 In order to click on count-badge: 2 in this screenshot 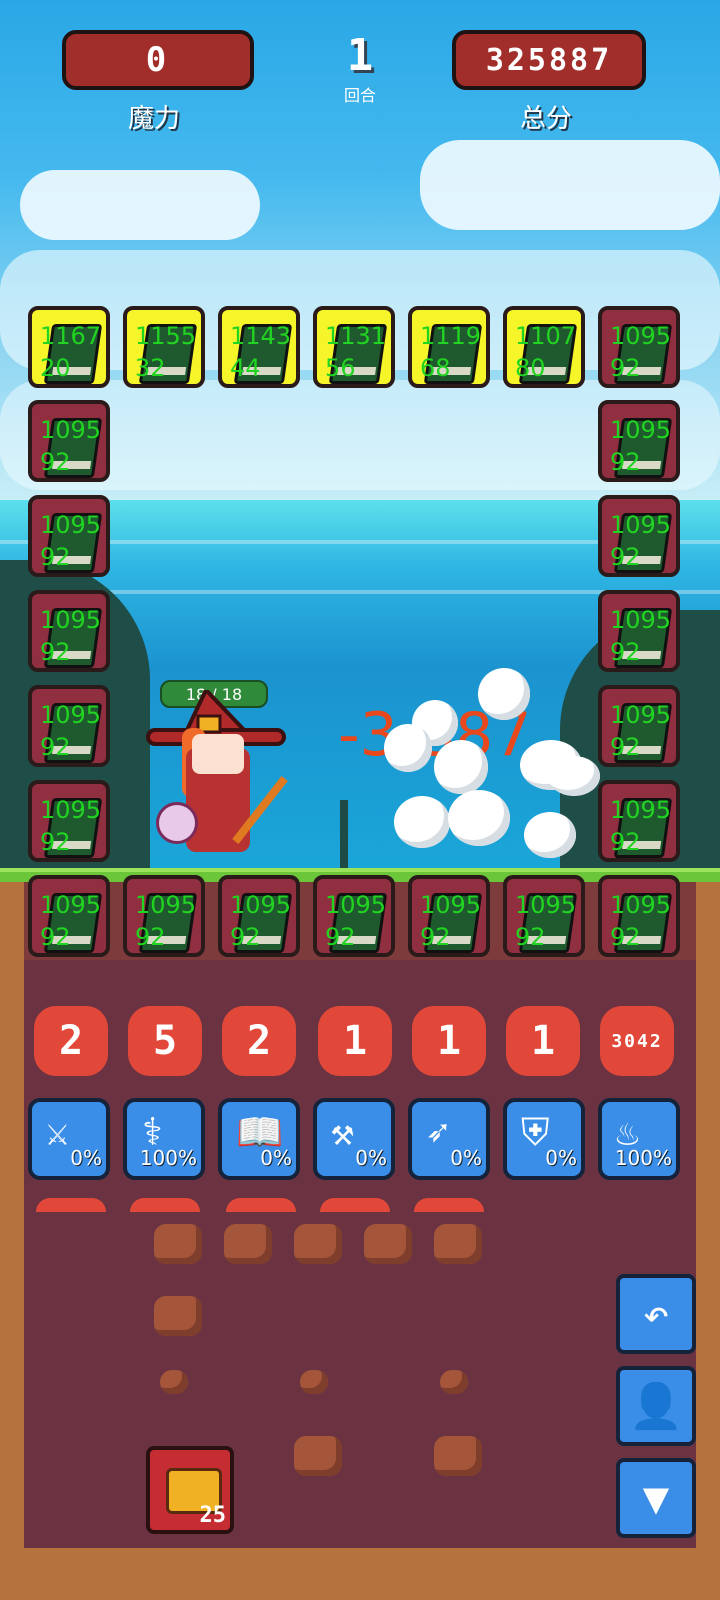, I will do `click(259, 1041)`.